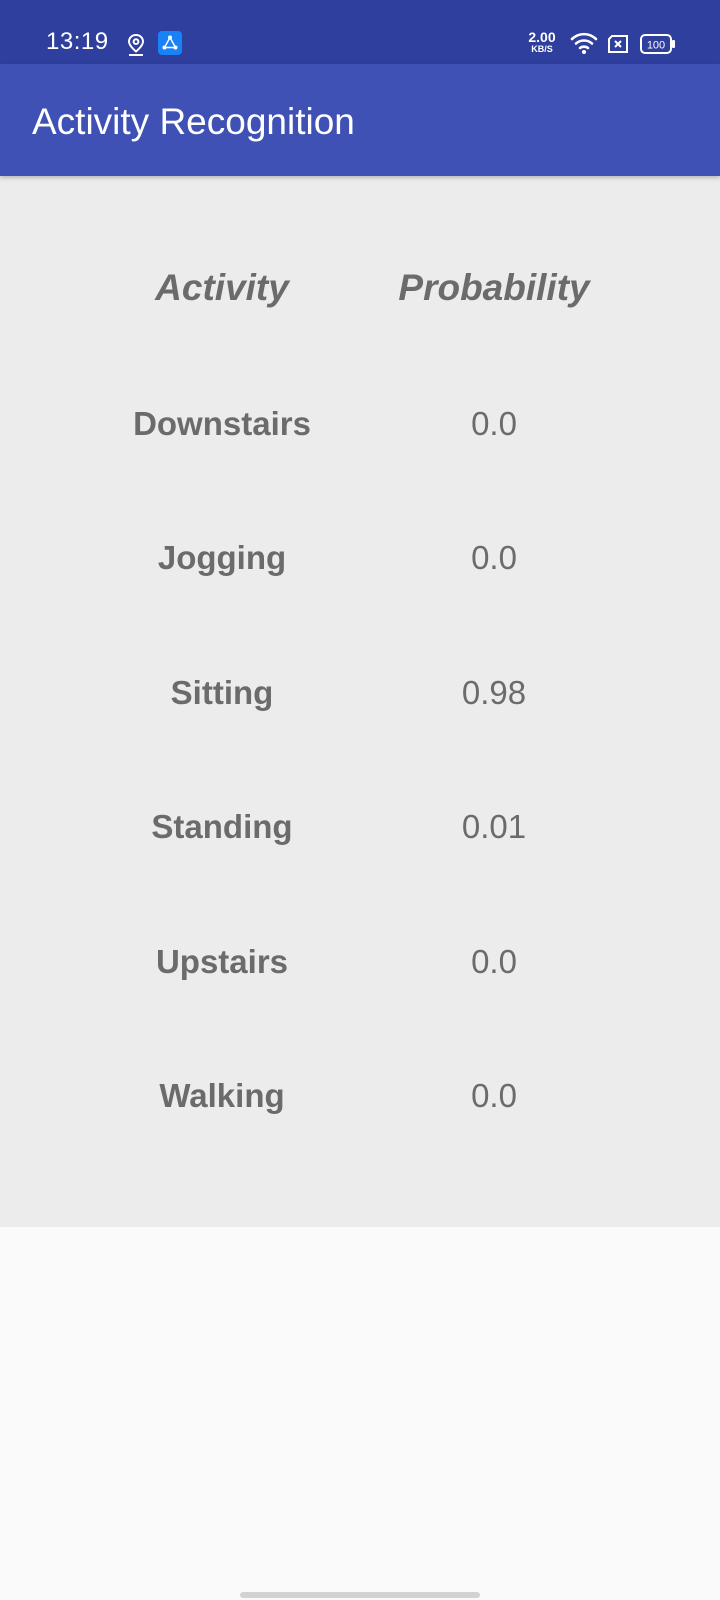  Describe the element at coordinates (494, 1095) in the screenshot. I see `probability-walking: 0.0` at that location.